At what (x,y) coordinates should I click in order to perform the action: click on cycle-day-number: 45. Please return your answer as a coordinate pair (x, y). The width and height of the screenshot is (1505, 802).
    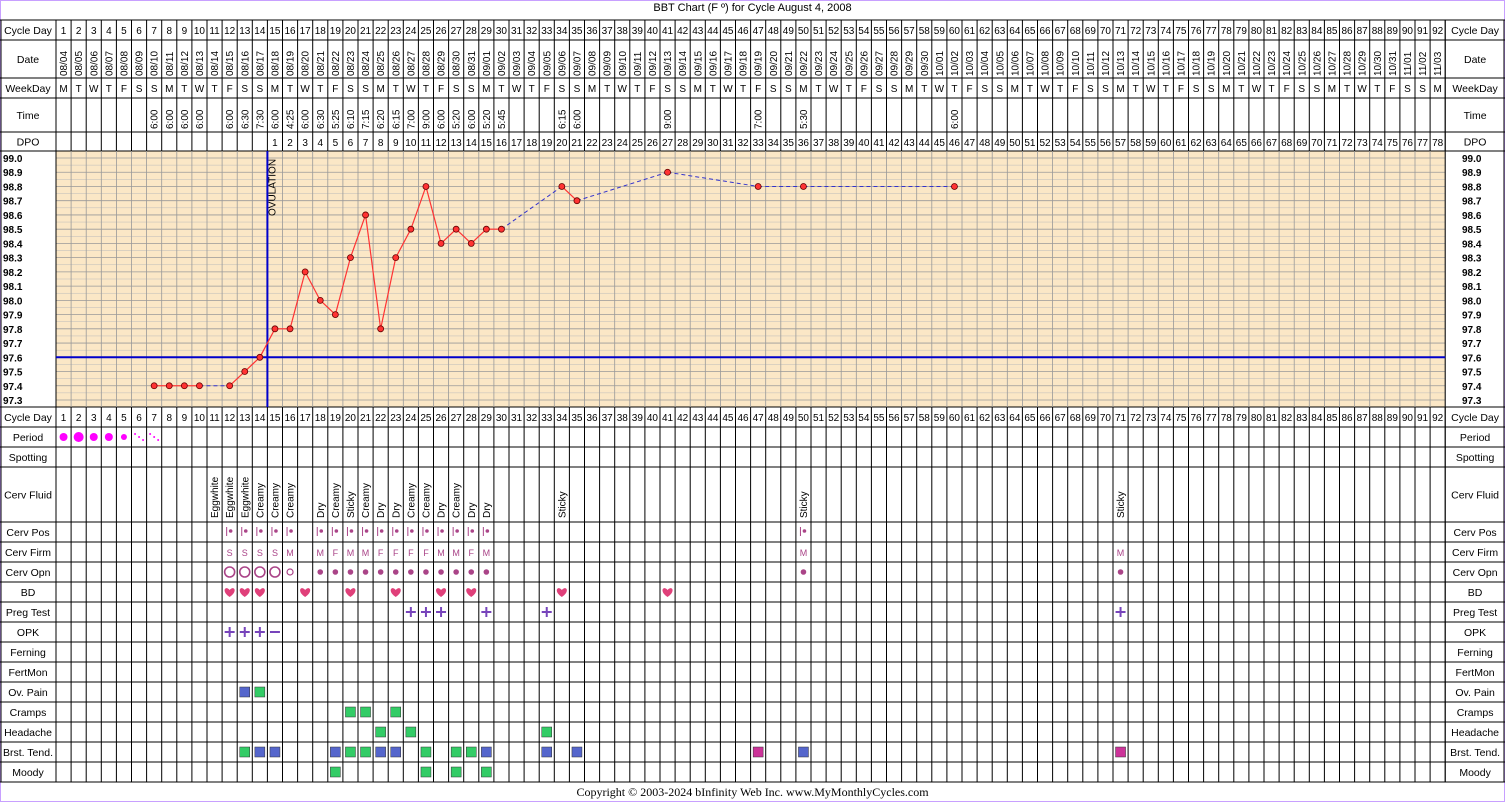
    Looking at the image, I should click on (728, 31).